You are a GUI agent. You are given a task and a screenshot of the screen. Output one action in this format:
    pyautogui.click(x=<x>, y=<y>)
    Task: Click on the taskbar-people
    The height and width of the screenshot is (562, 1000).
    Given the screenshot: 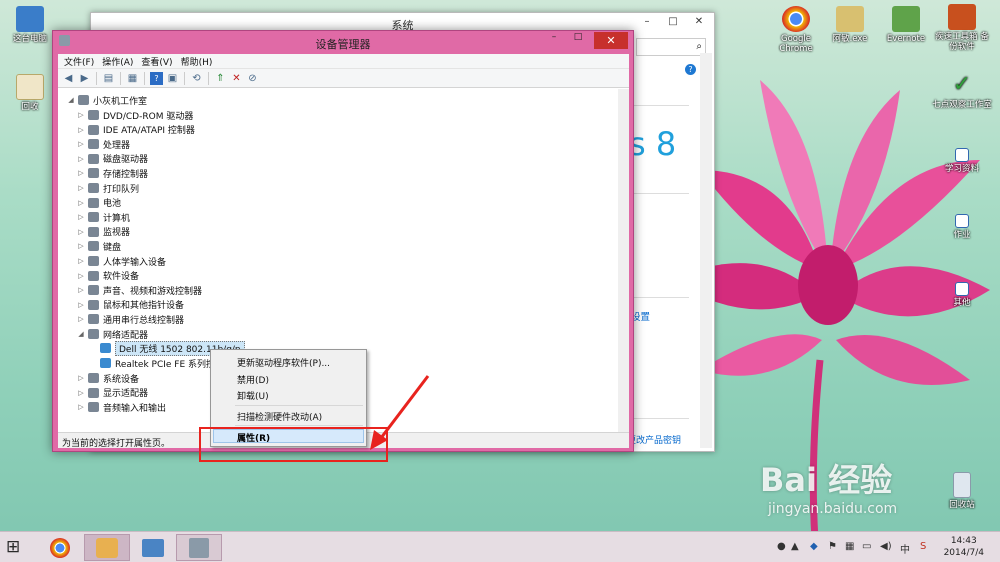 What is the action you would take?
    pyautogui.click(x=107, y=547)
    